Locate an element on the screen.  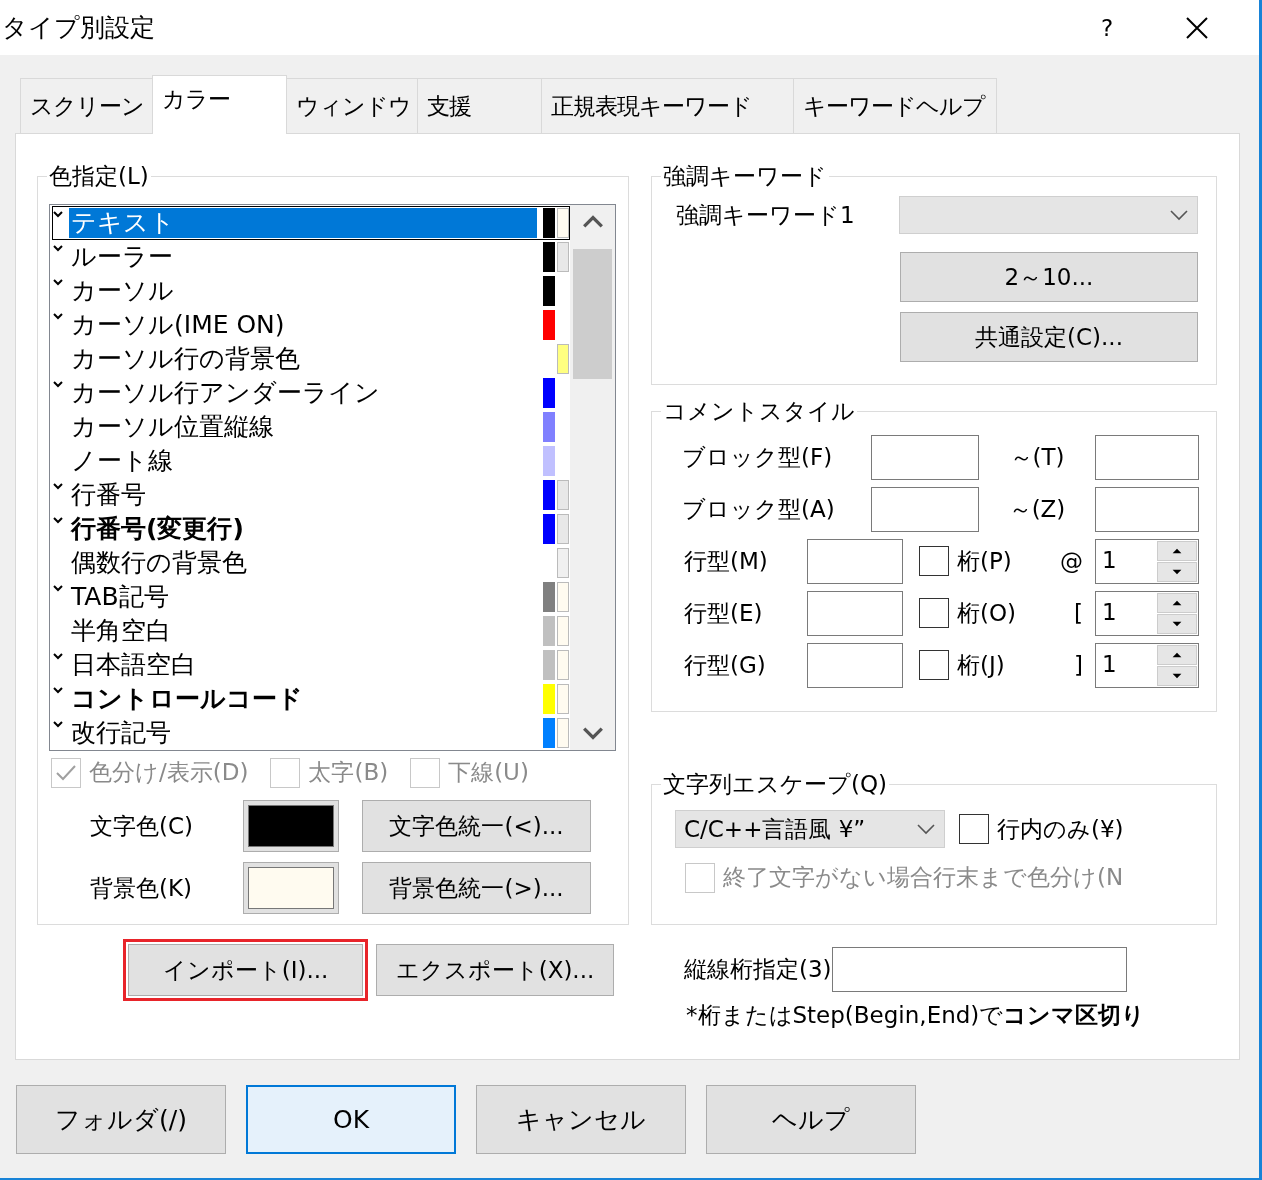
list-item: 行番号 is located at coordinates (311, 495).